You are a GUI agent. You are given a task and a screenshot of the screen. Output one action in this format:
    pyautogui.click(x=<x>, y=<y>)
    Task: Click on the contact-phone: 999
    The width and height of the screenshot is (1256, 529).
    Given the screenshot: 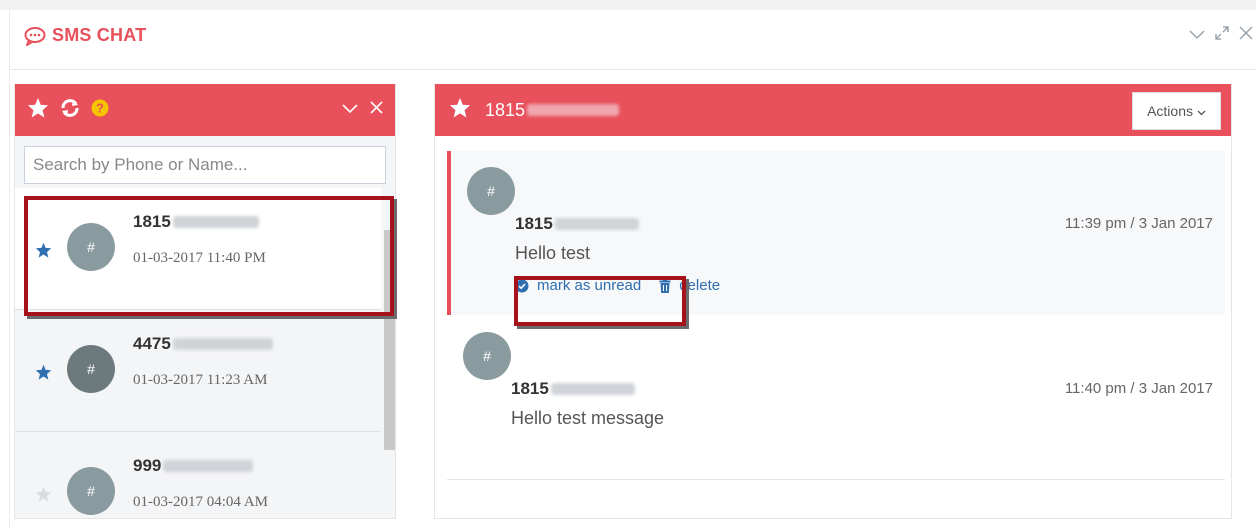 What is the action you would take?
    pyautogui.click(x=193, y=466)
    